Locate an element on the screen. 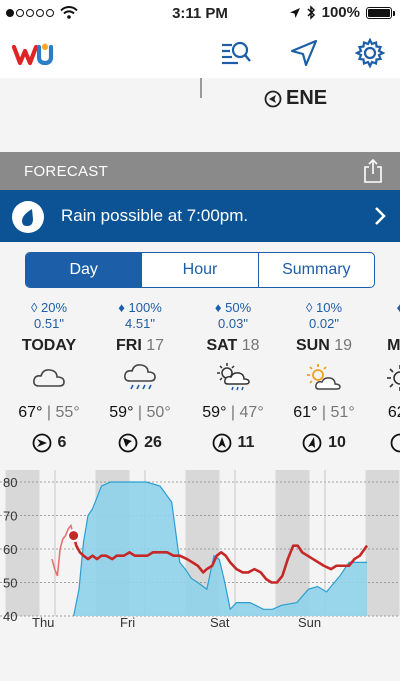 The height and width of the screenshot is (681, 400). tab-hour: Hour is located at coordinates (200, 270).